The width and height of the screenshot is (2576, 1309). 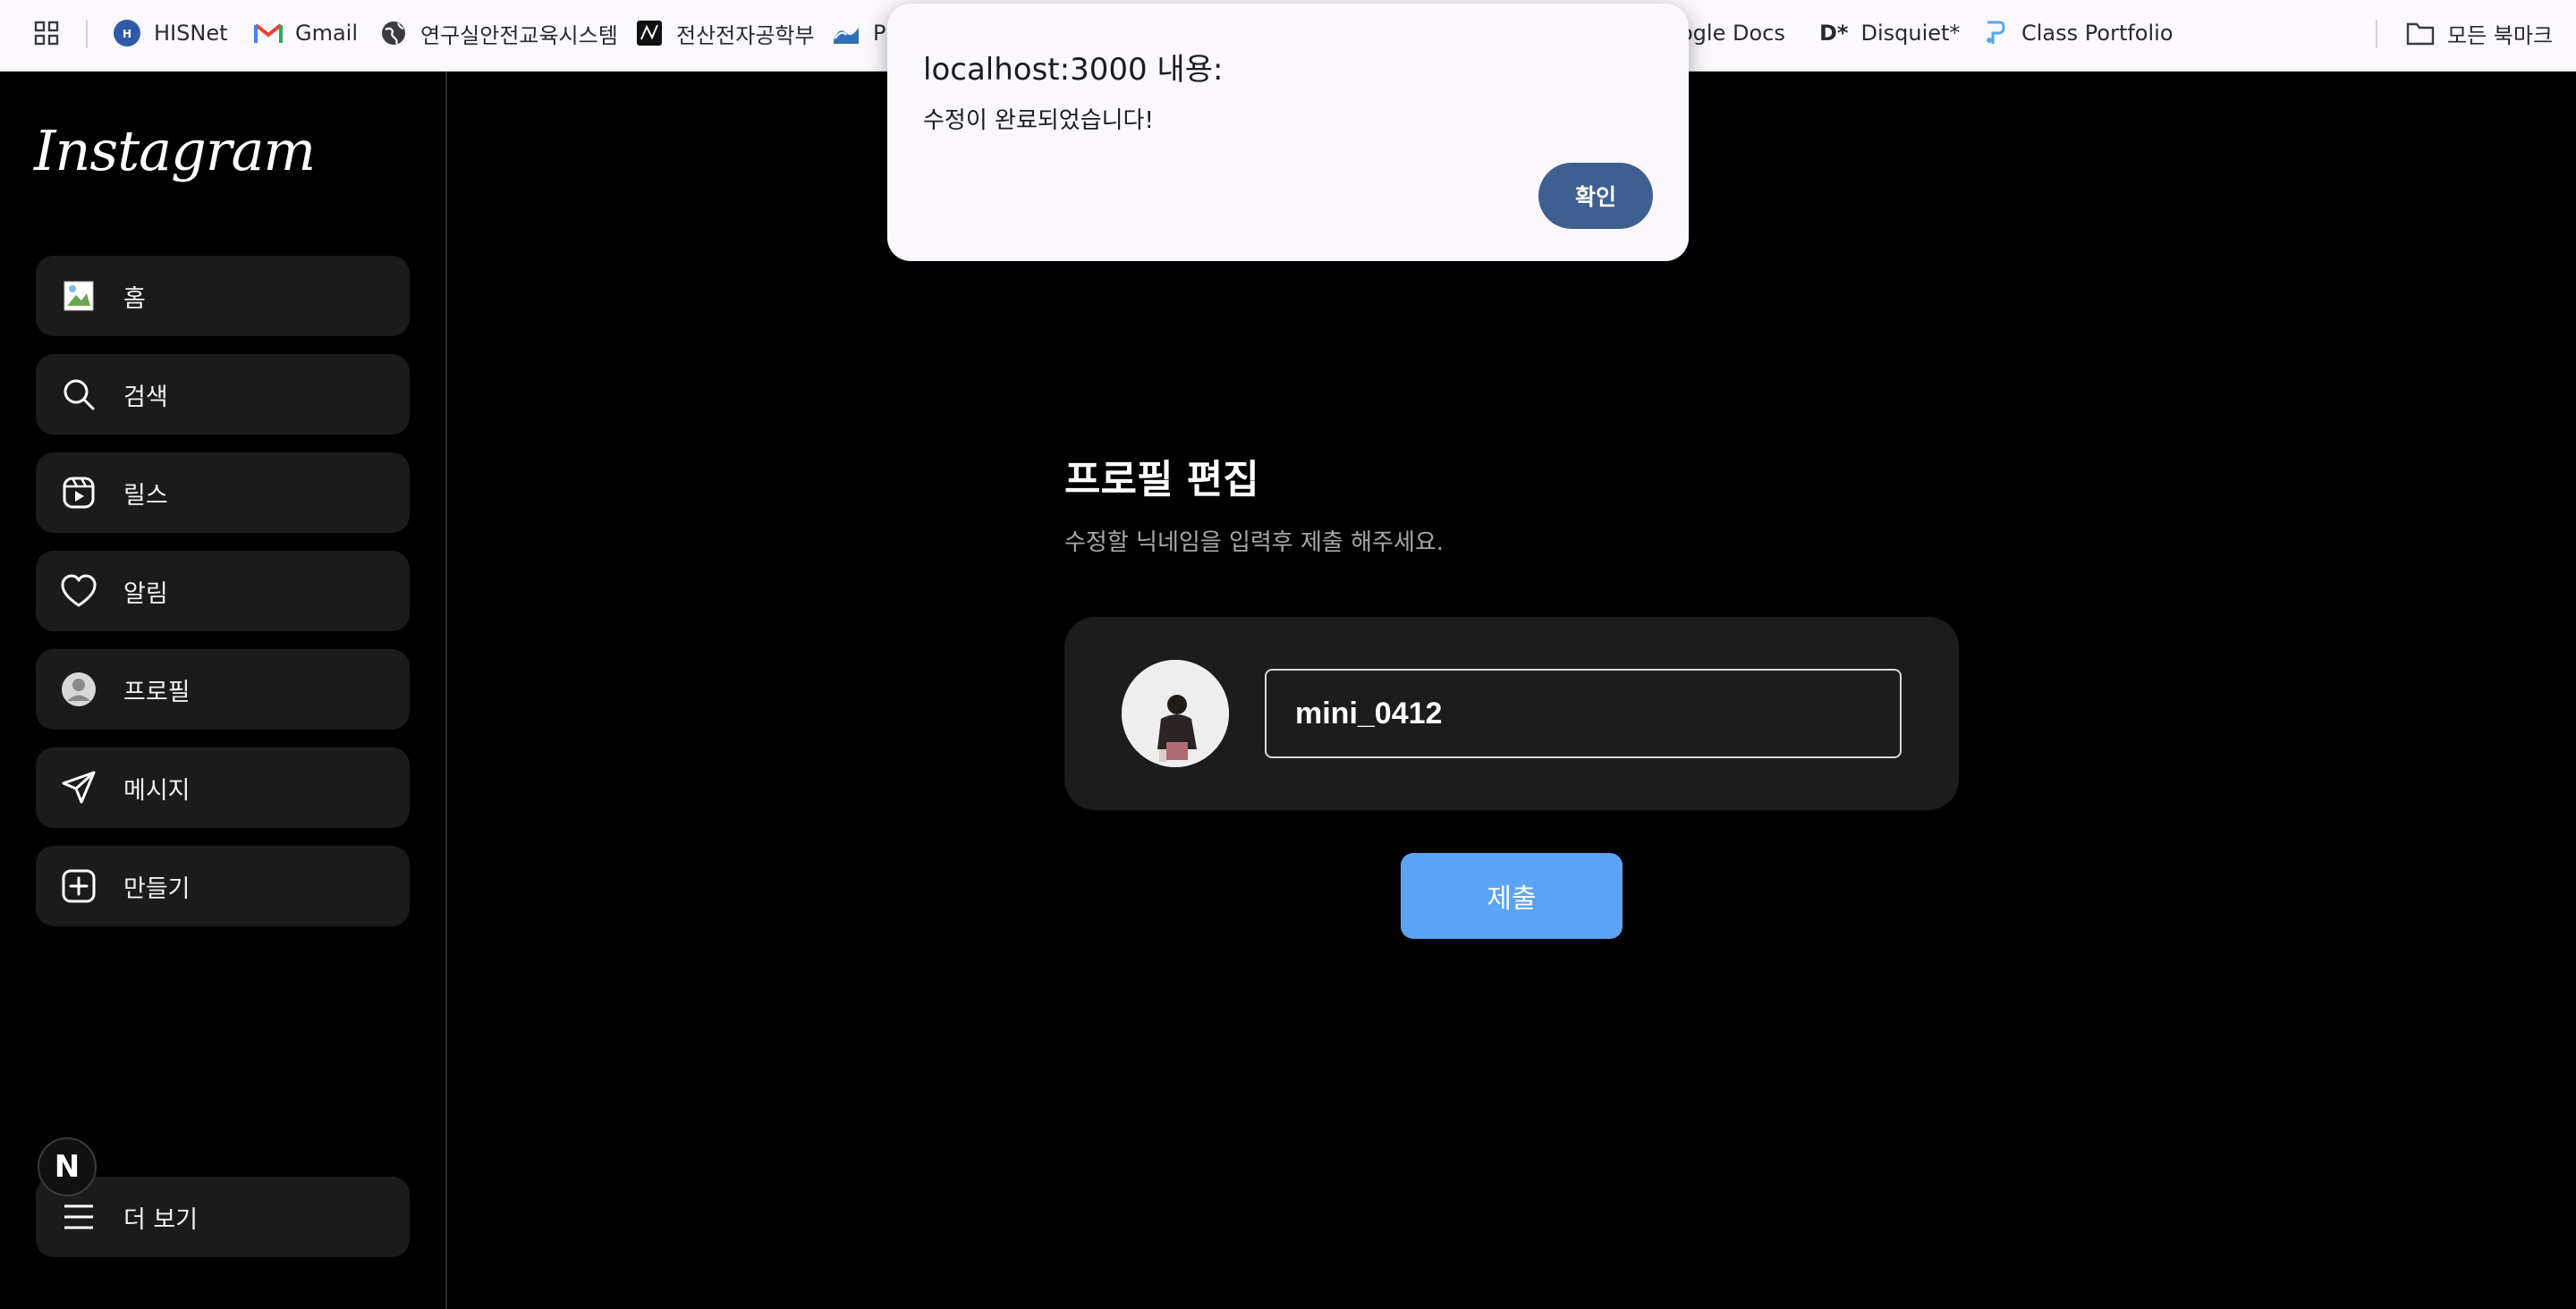 I want to click on nextjs-dev-badge: N, so click(x=67, y=1166).